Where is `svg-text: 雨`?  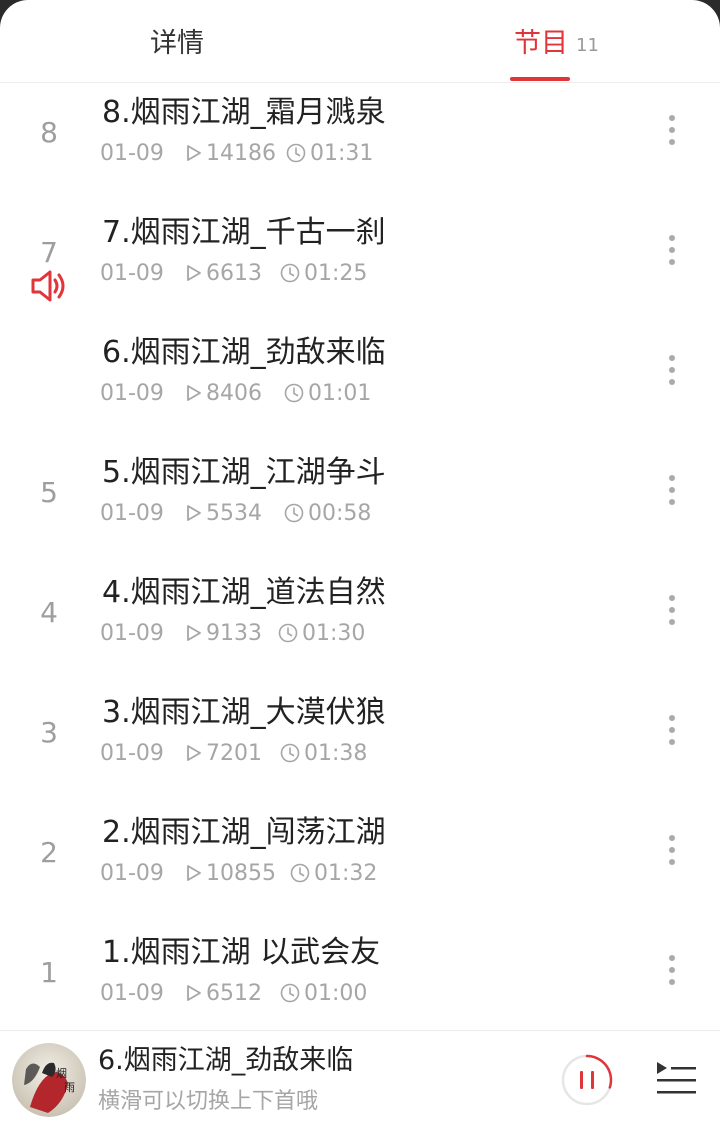 svg-text: 雨 is located at coordinates (69, 1087).